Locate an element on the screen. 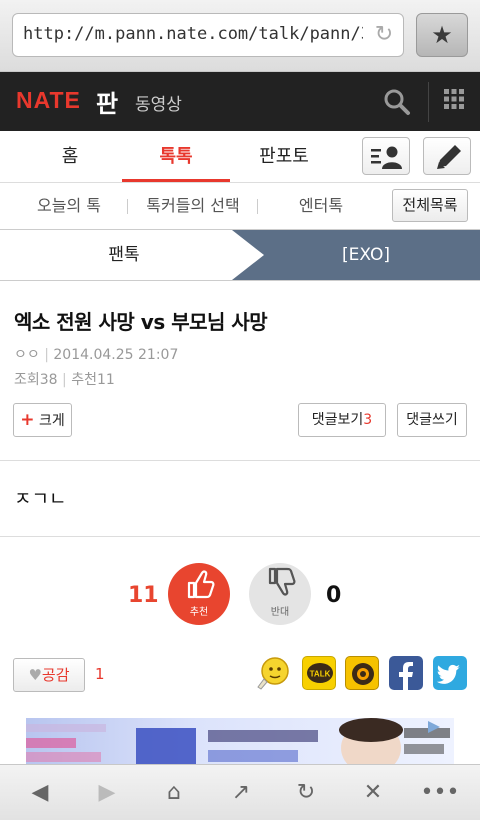 The height and width of the screenshot is (820, 480). downvote-count: 0 is located at coordinates (334, 595).